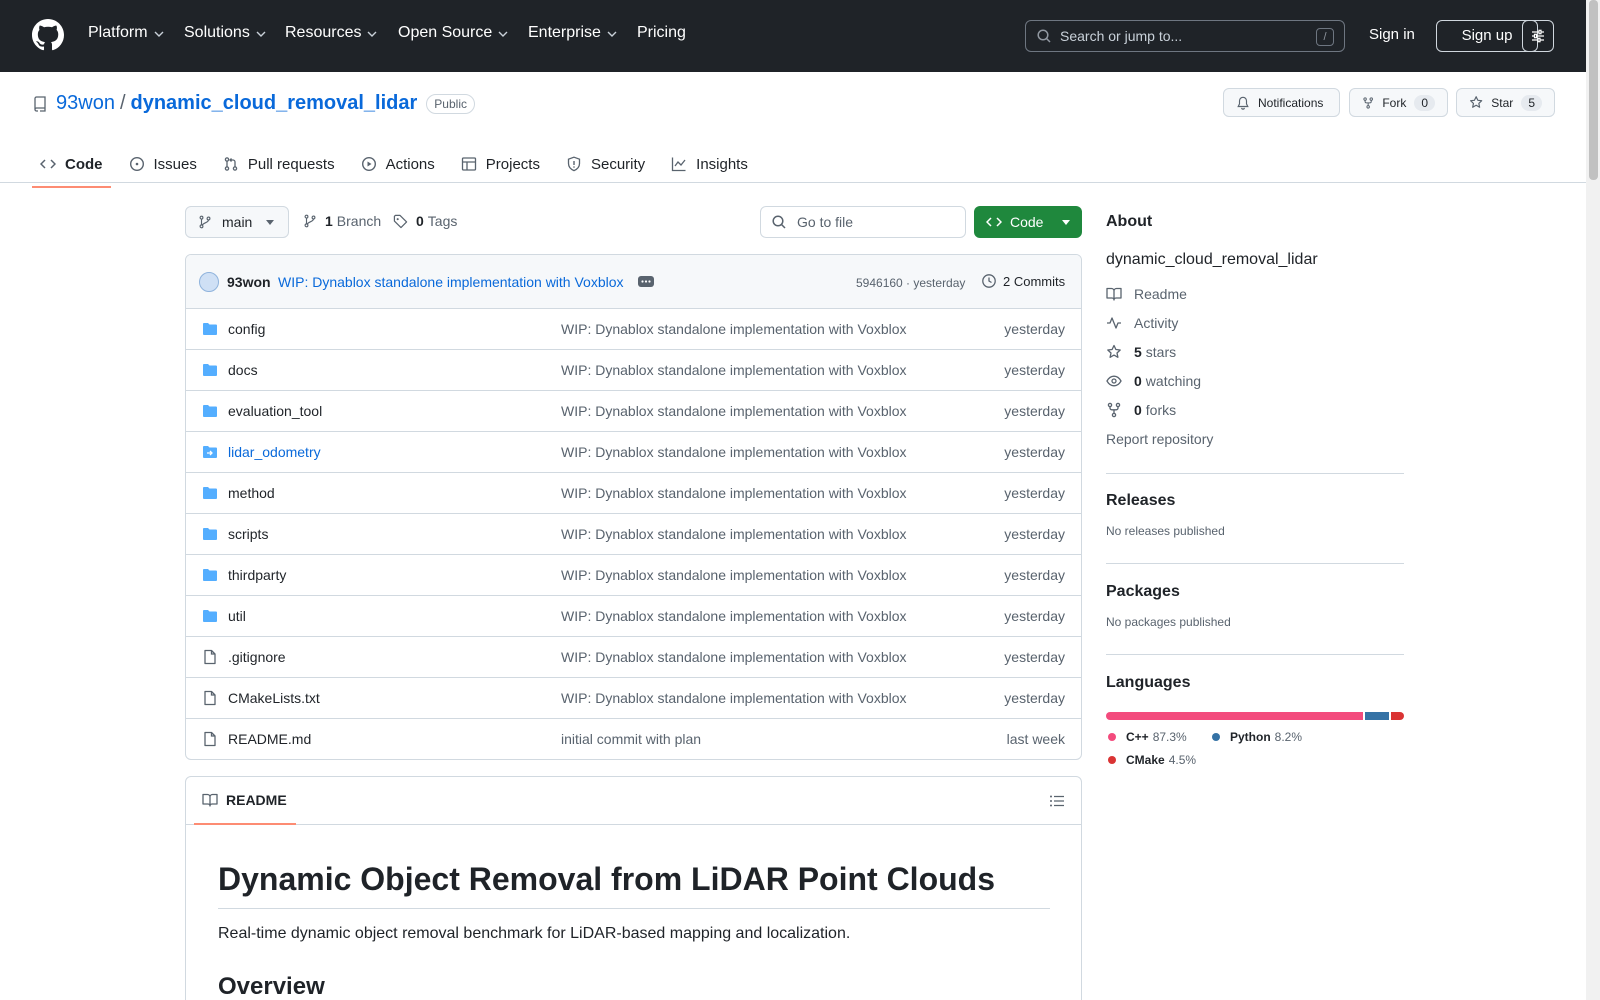  What do you see at coordinates (274, 452) in the screenshot?
I see `file-name-link: lidar_odometry` at bounding box center [274, 452].